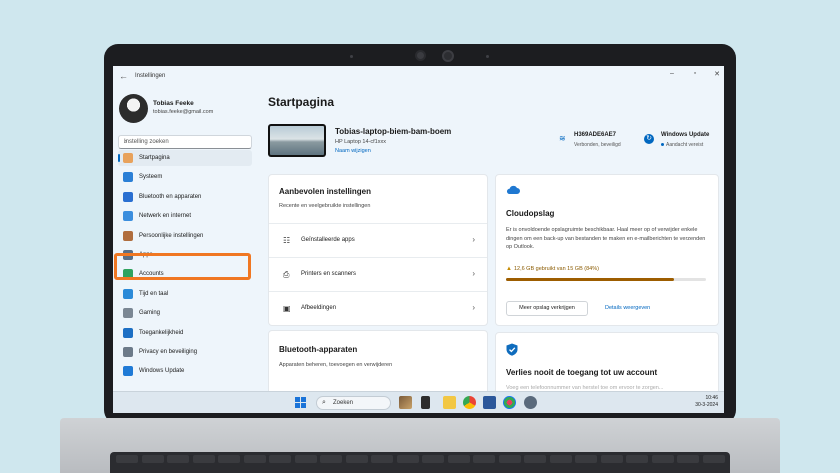 Image resolution: width=840 pixels, height=473 pixels. I want to click on app-icon, so click(509, 402).